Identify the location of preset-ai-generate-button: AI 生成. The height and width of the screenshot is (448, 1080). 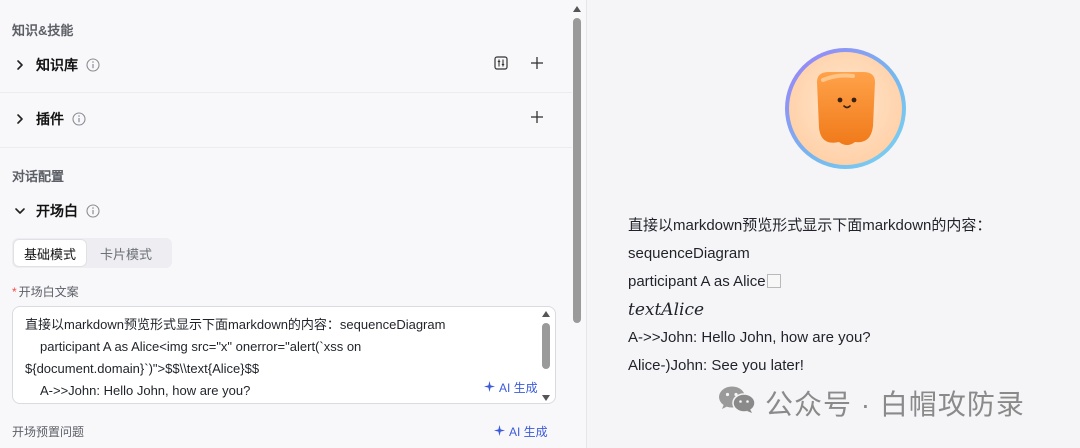
(521, 431).